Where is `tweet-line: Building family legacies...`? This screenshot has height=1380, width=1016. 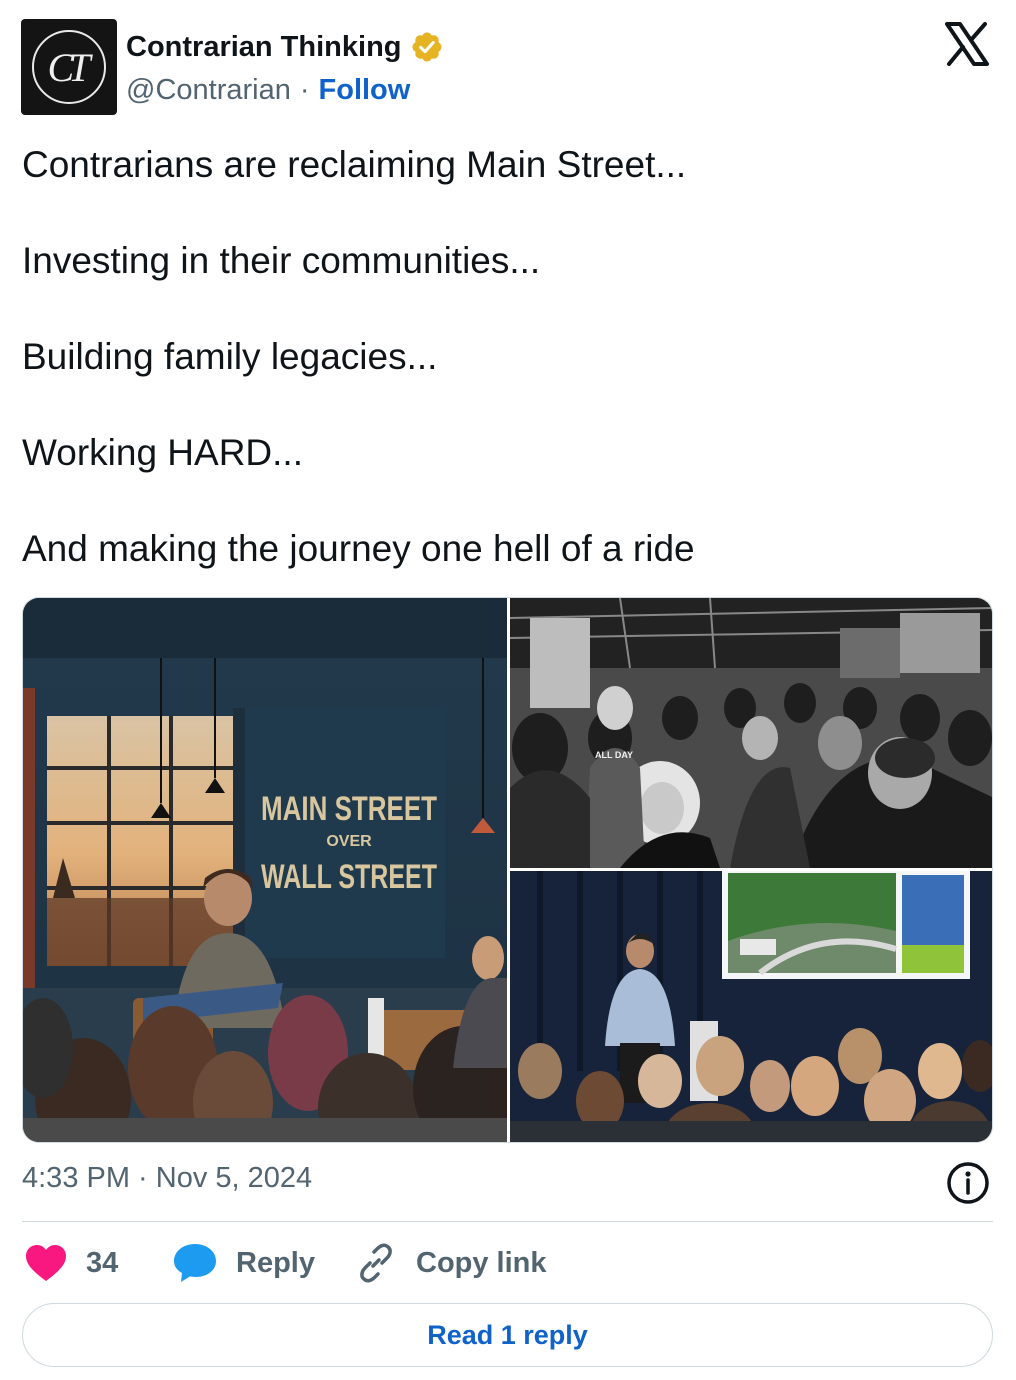
tweet-line: Building family legacies... is located at coordinates (230, 356).